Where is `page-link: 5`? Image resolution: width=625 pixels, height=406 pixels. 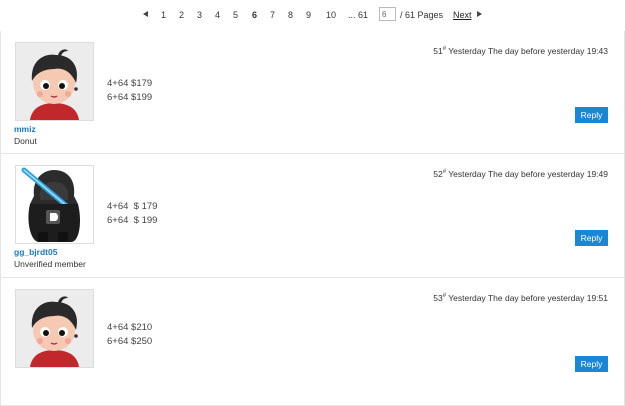 page-link: 5 is located at coordinates (235, 15).